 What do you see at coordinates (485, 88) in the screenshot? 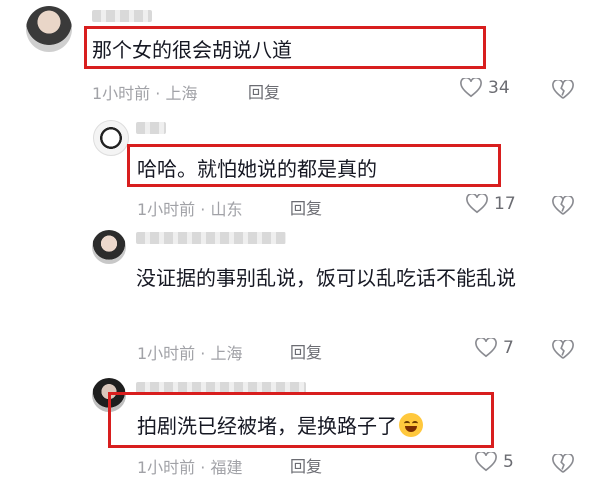
I see `like-button: 34` at bounding box center [485, 88].